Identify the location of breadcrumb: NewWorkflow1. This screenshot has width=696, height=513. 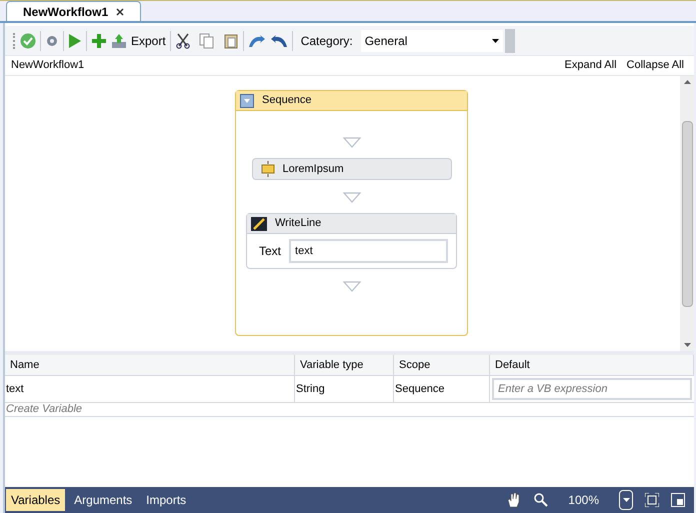
(47, 65).